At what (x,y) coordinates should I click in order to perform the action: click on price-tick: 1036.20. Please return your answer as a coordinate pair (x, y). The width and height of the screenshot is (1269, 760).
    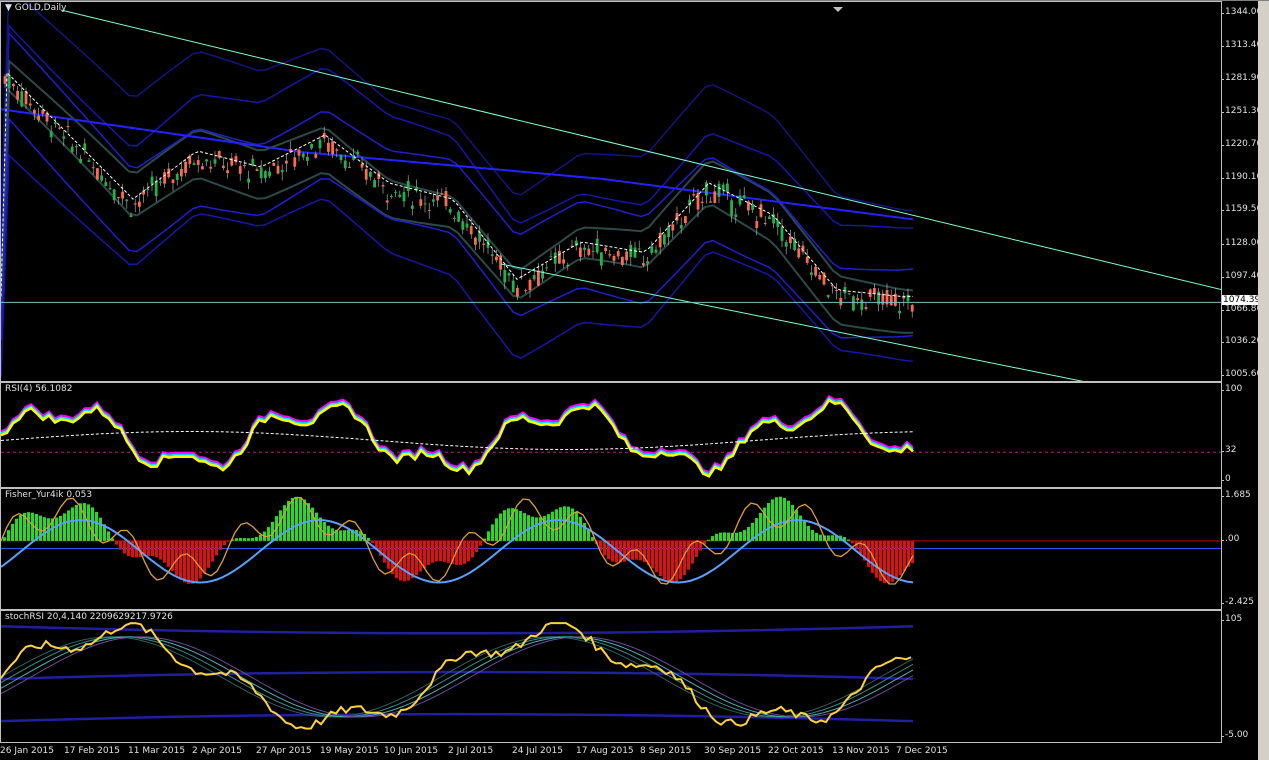
    Looking at the image, I should click on (1241, 341).